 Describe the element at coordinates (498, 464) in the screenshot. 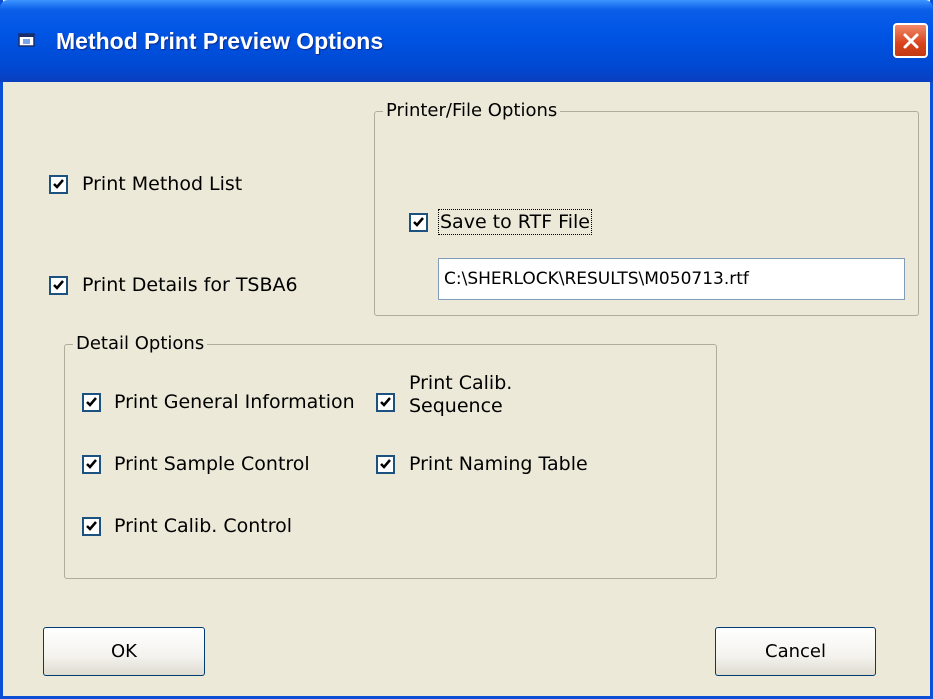

I see `naming-table-label: Print Naming Table` at that location.